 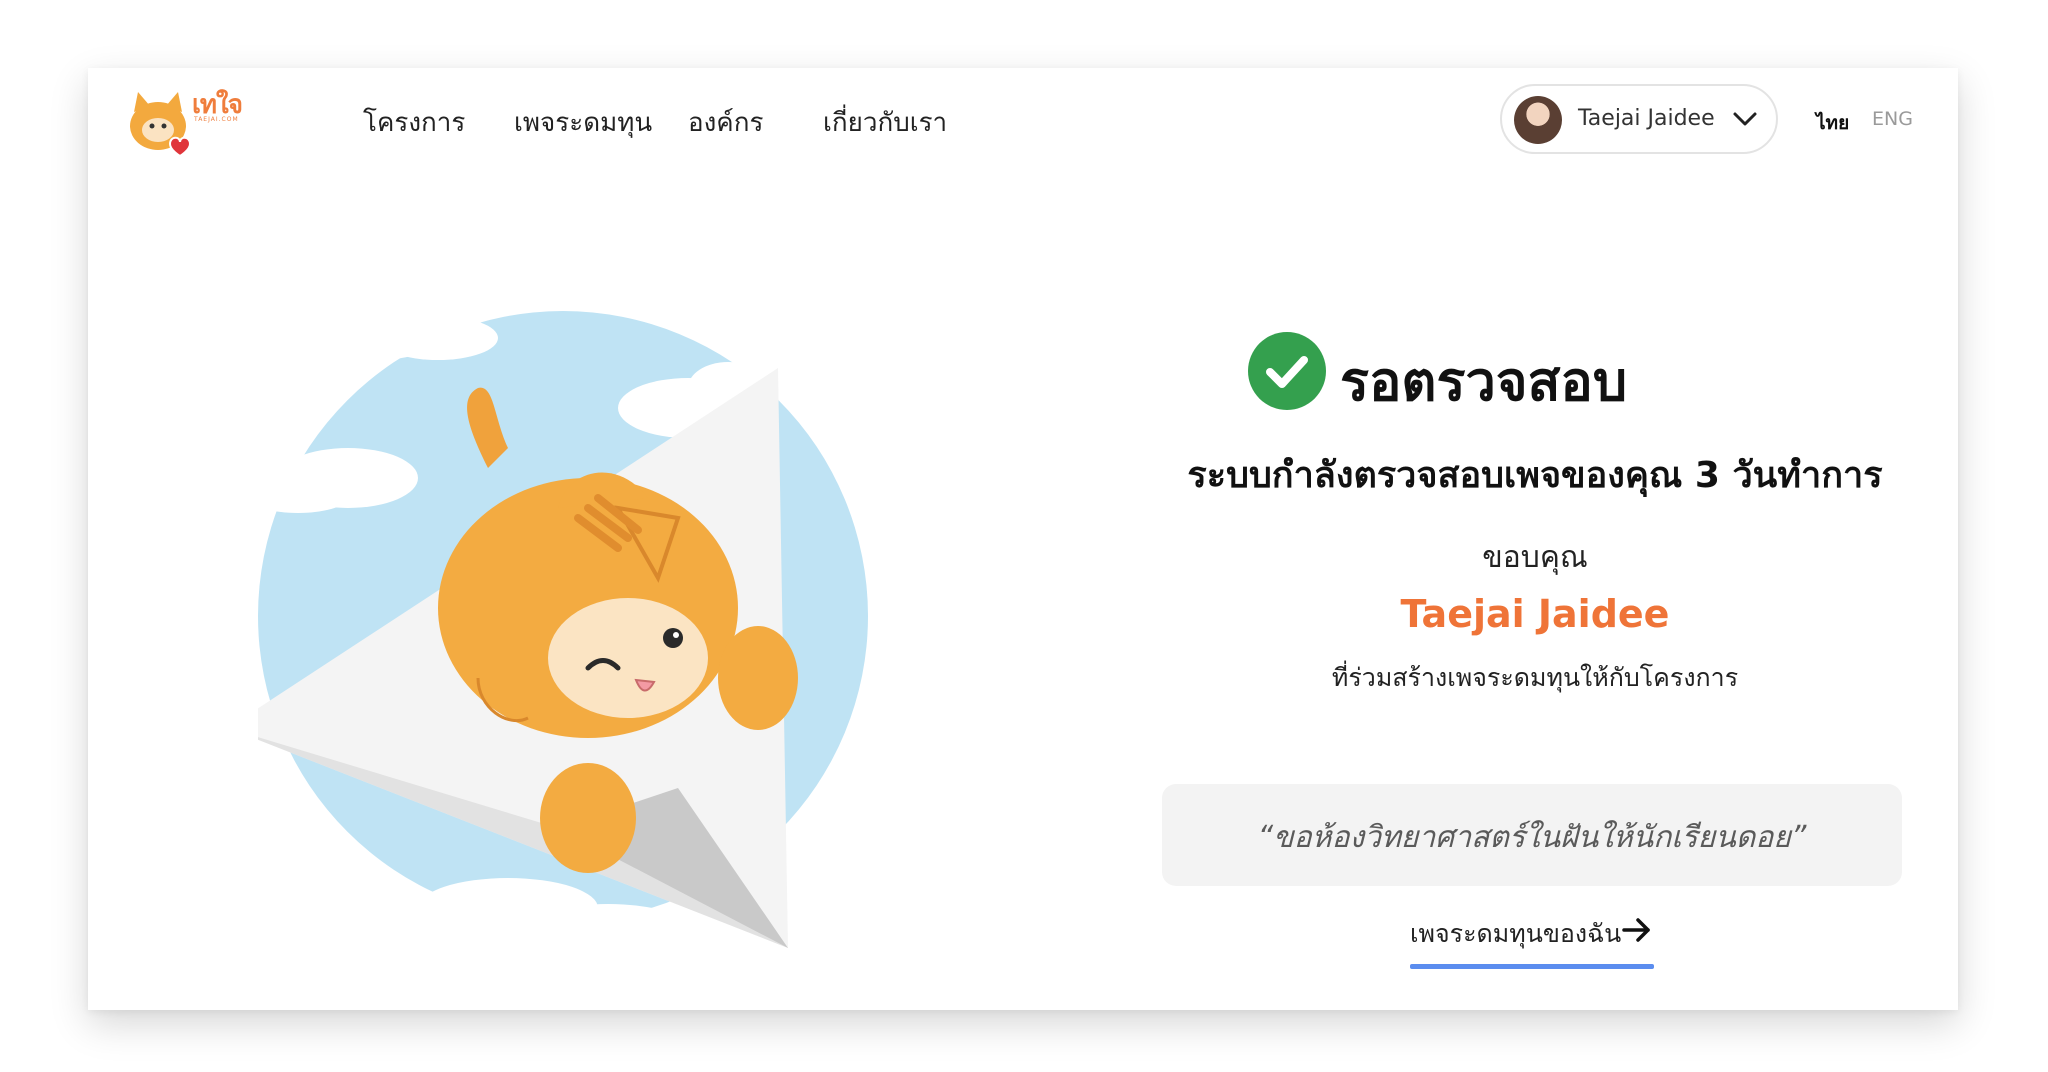 I want to click on nav-item-fundraising-pages: เพจระดมทุน, so click(x=583, y=122).